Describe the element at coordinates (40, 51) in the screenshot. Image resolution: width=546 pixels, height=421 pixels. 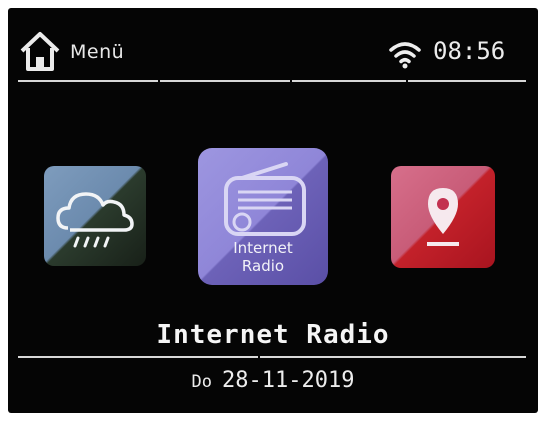
I see `home-icon` at that location.